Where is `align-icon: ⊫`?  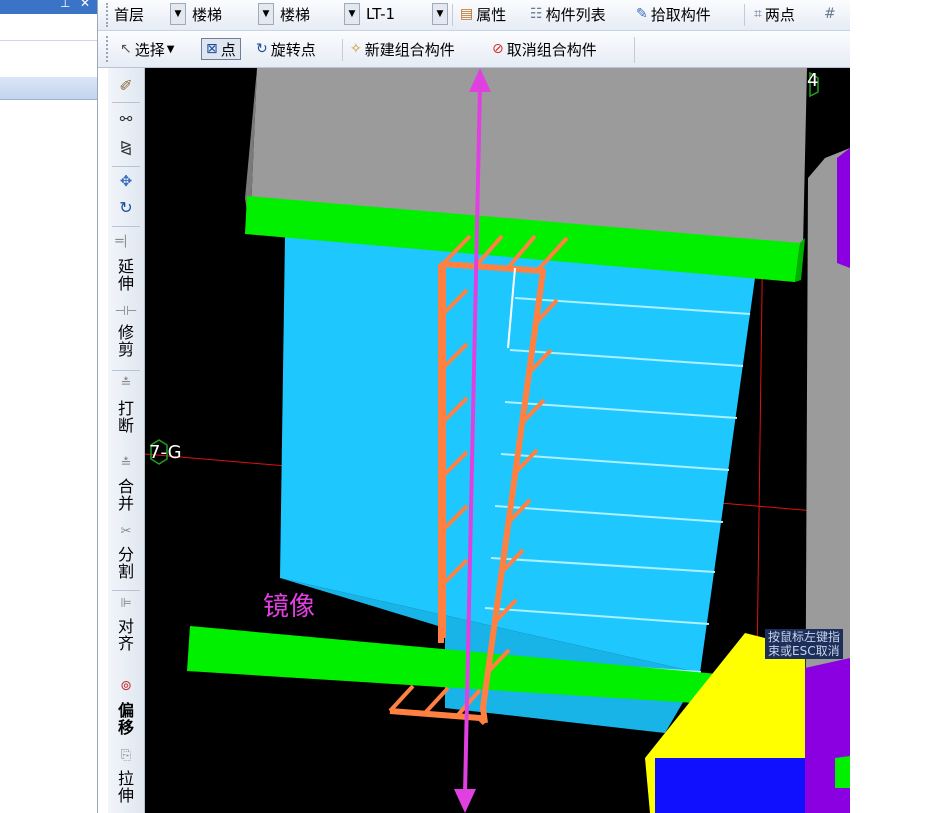 align-icon: ⊫ is located at coordinates (126, 603).